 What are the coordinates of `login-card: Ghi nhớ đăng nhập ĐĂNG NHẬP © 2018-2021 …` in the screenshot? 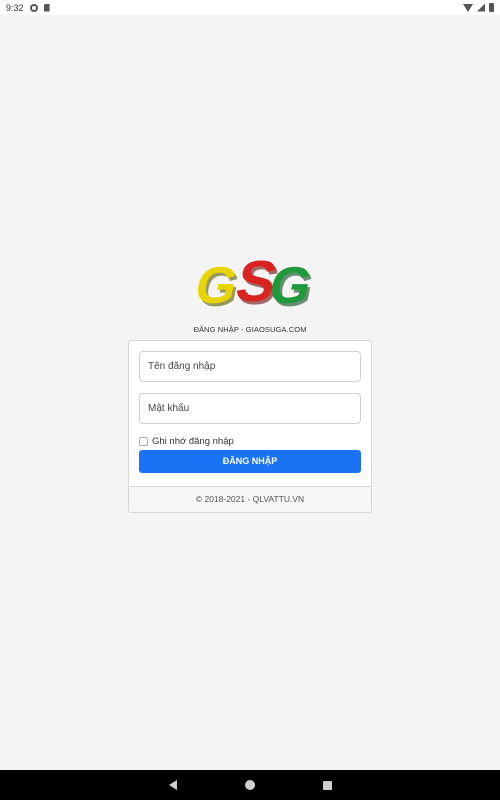 It's located at (250, 426).